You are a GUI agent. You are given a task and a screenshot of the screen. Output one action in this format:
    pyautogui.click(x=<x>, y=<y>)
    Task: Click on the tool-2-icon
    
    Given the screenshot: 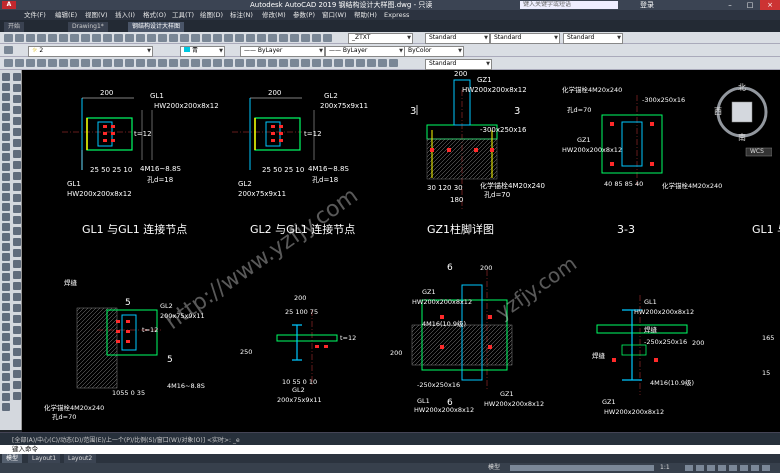 What is the action you would take?
    pyautogui.click(x=19, y=38)
    